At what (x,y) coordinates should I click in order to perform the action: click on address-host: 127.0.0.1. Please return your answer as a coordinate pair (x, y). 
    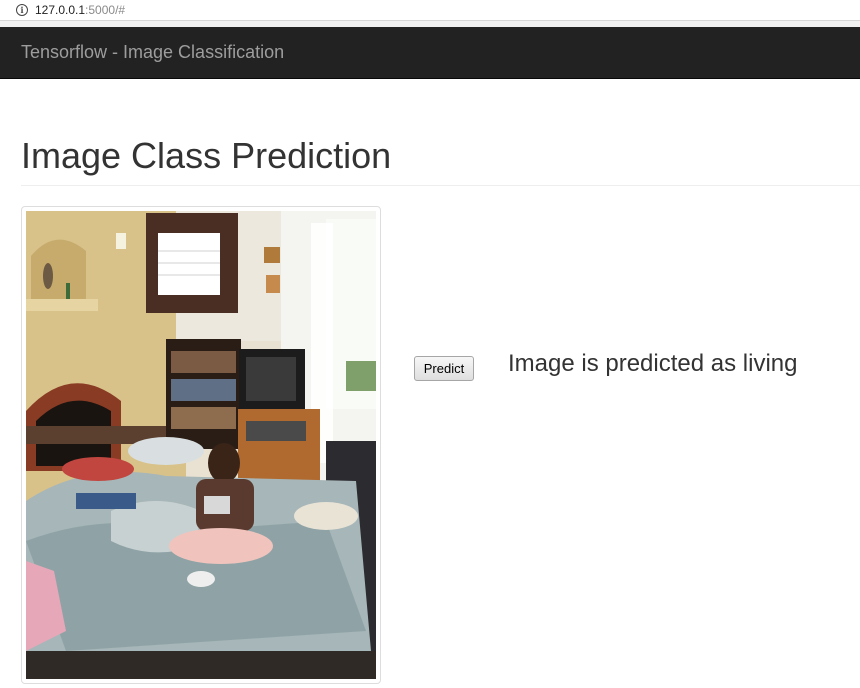
    Looking at the image, I should click on (60, 10).